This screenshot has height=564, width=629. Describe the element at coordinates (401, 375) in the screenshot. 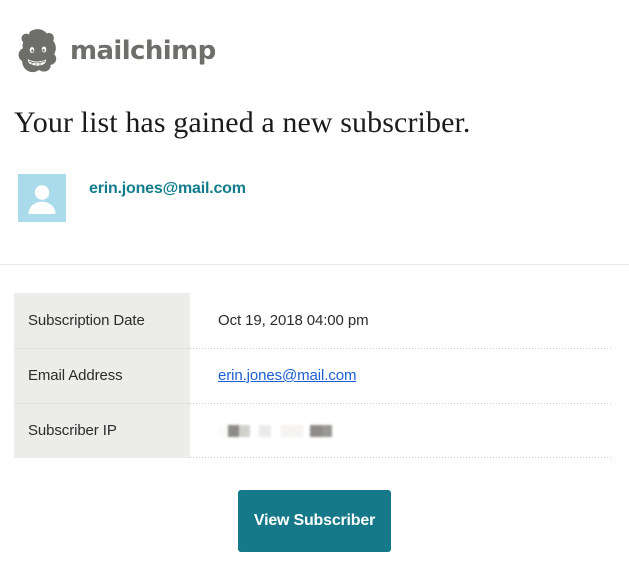

I see `detail-value-email-address: erin.jones@mail.com` at that location.